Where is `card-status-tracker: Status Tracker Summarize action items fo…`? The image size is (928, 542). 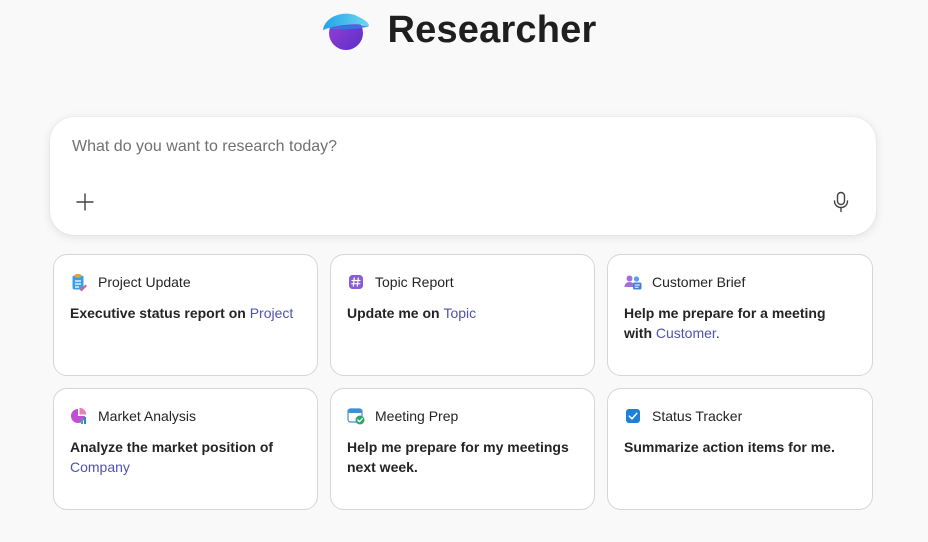
card-status-tracker: Status Tracker Summarize action items fo… is located at coordinates (740, 449).